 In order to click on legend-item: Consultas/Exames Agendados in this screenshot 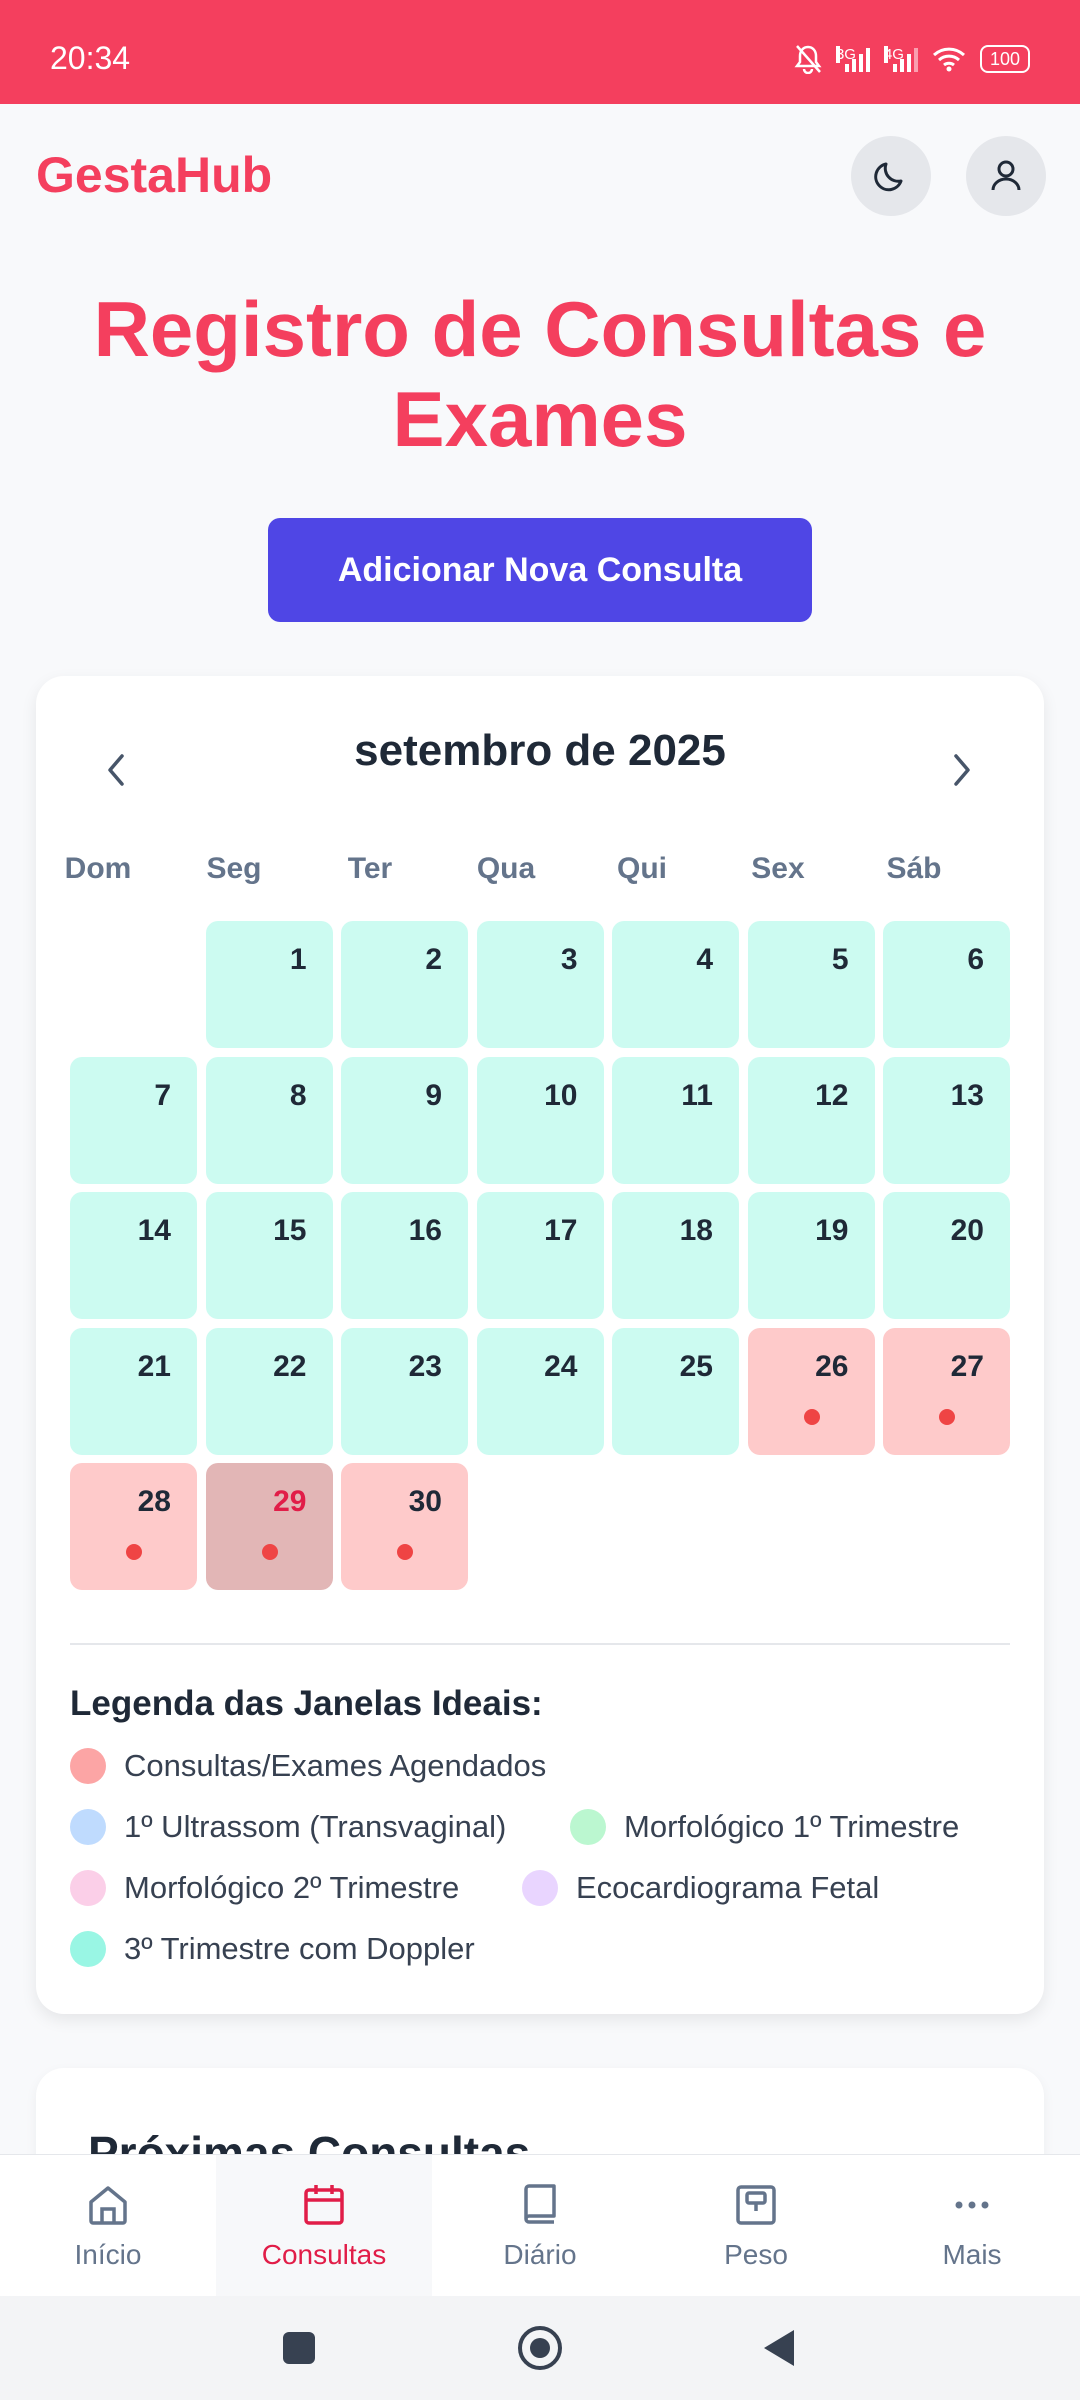, I will do `click(308, 1766)`.